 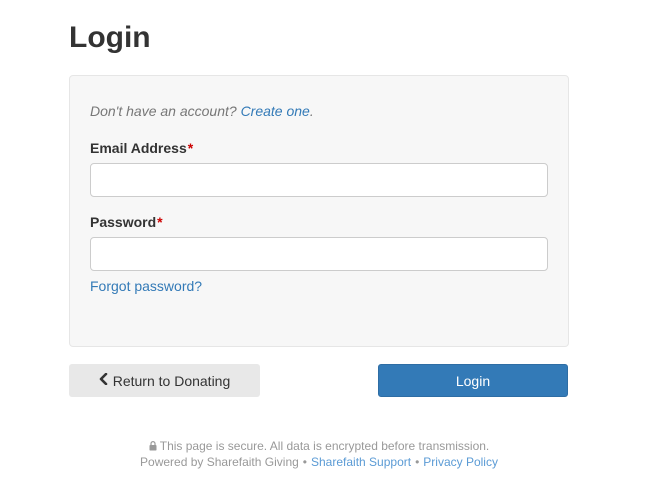 What do you see at coordinates (361, 462) in the screenshot?
I see `support-link: Sharefaith Support` at bounding box center [361, 462].